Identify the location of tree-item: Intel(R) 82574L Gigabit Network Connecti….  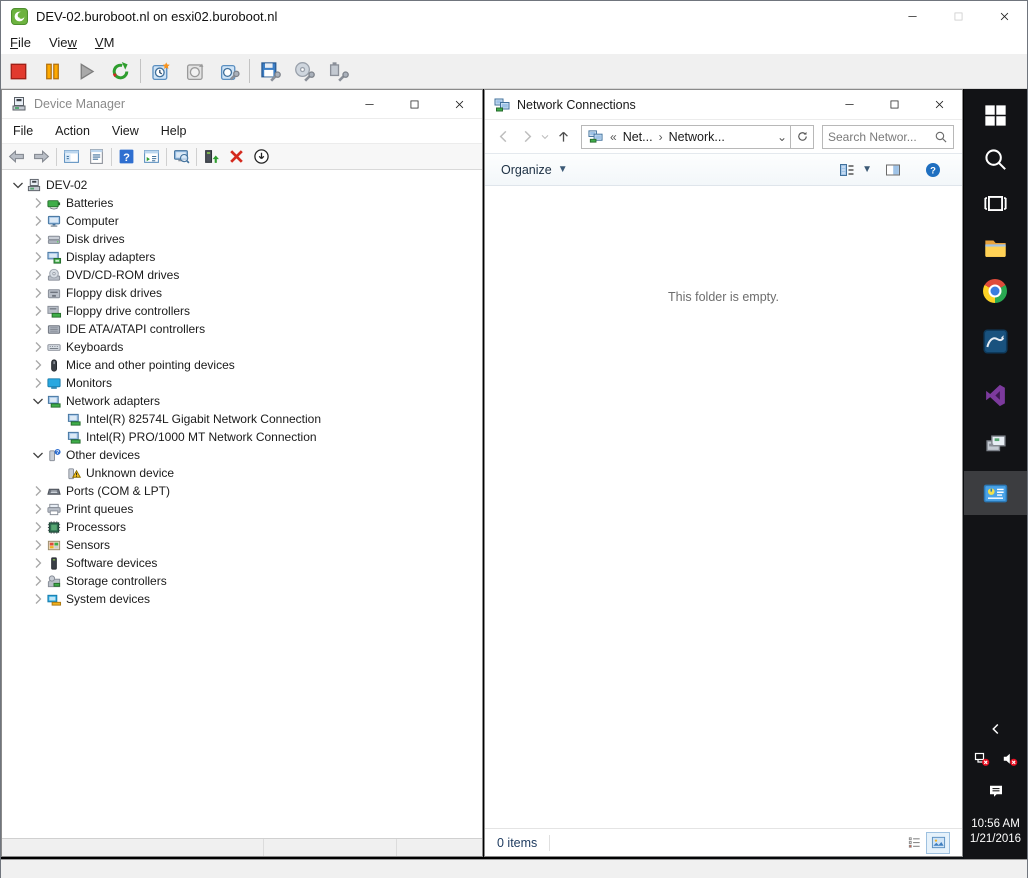
(242, 419).